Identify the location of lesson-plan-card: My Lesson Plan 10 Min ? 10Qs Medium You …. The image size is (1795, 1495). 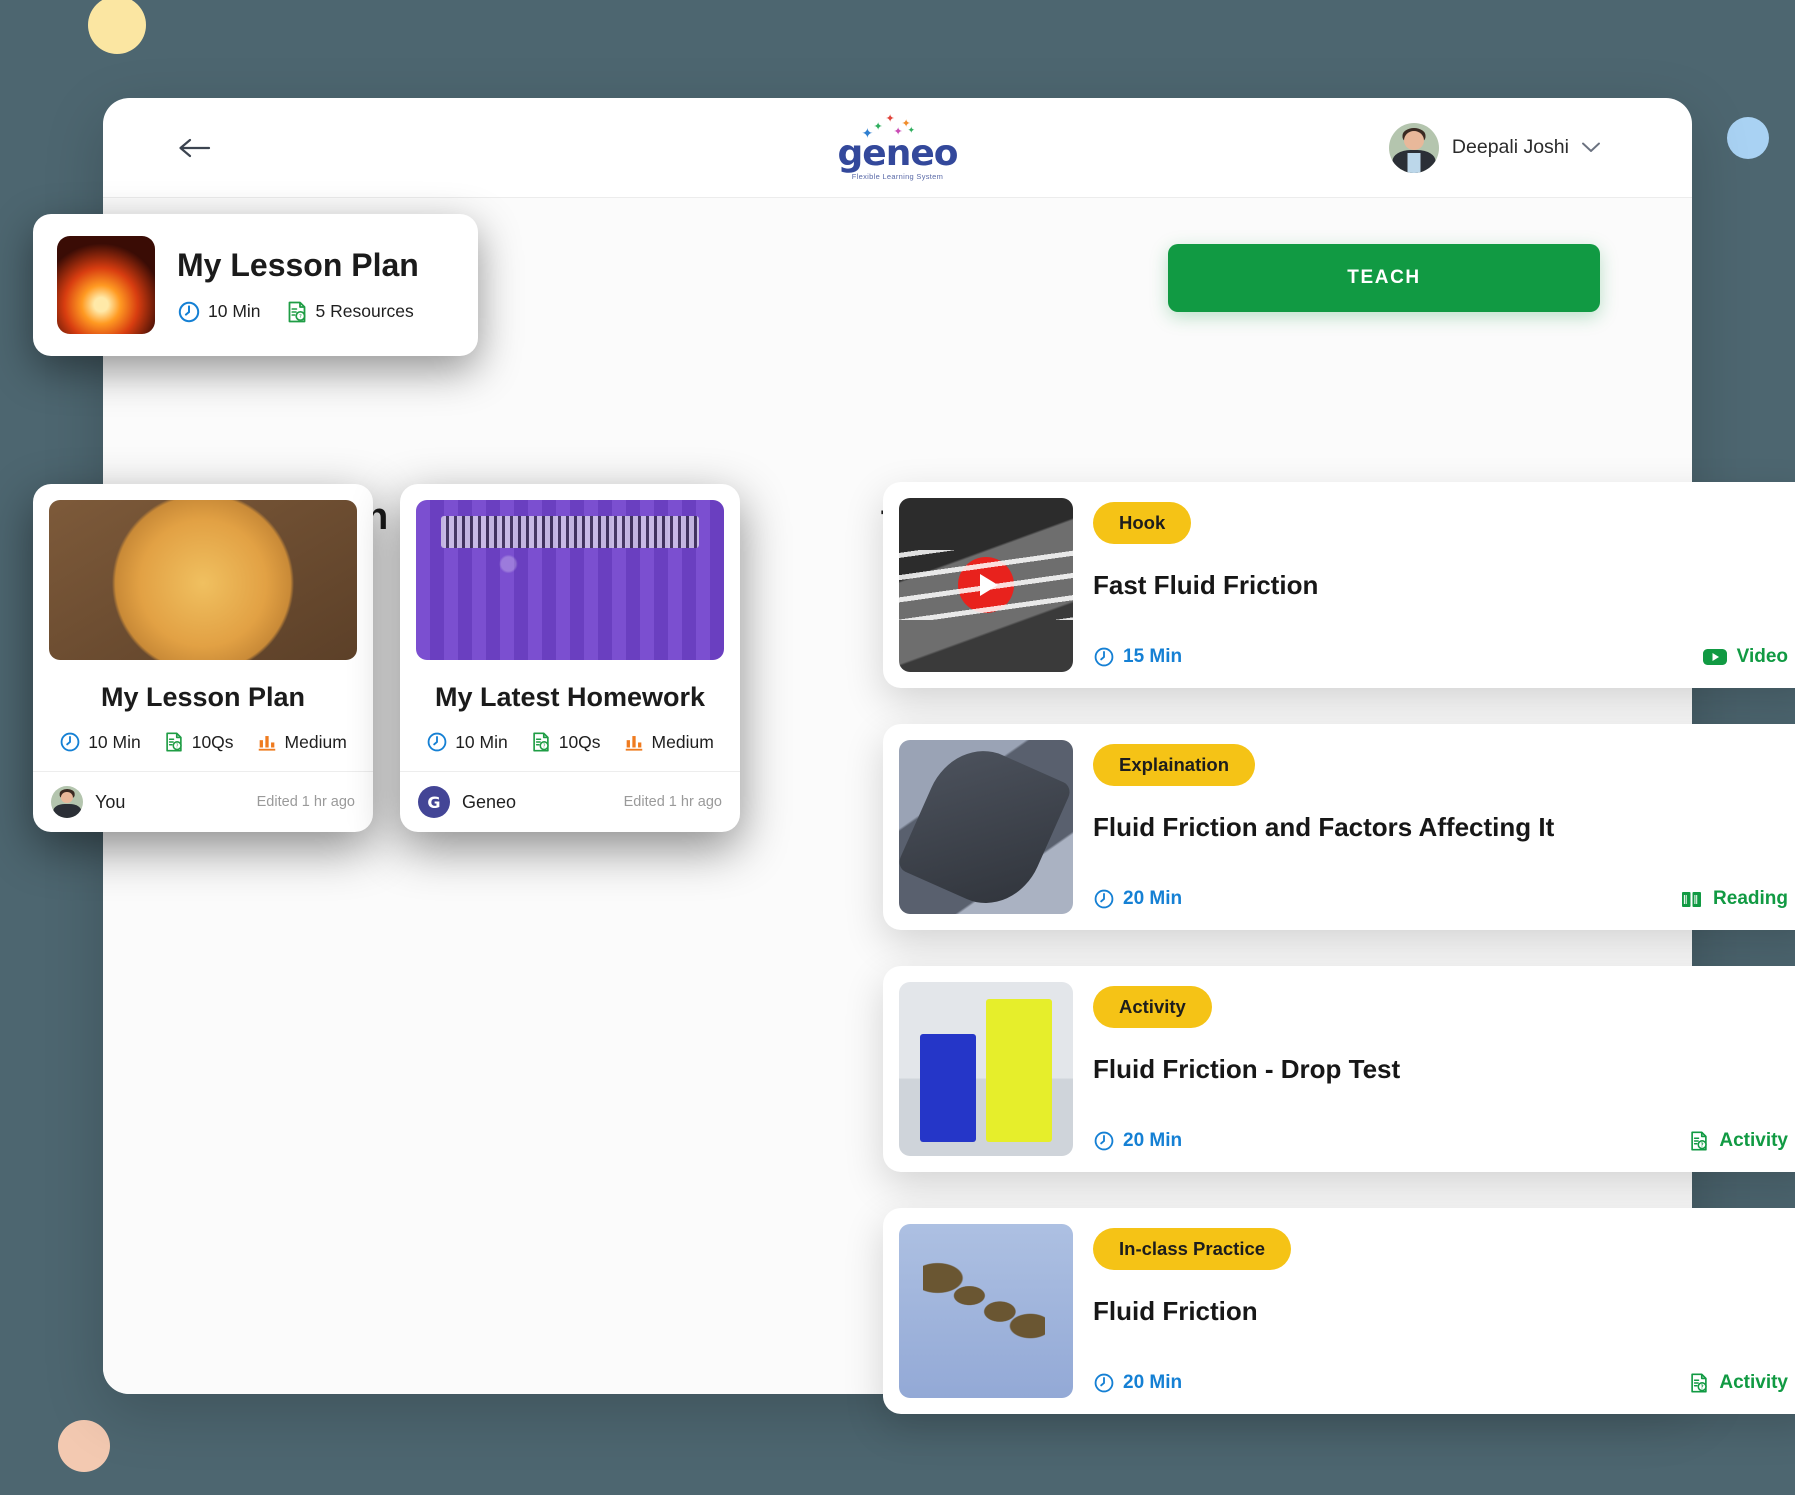
(203, 658).